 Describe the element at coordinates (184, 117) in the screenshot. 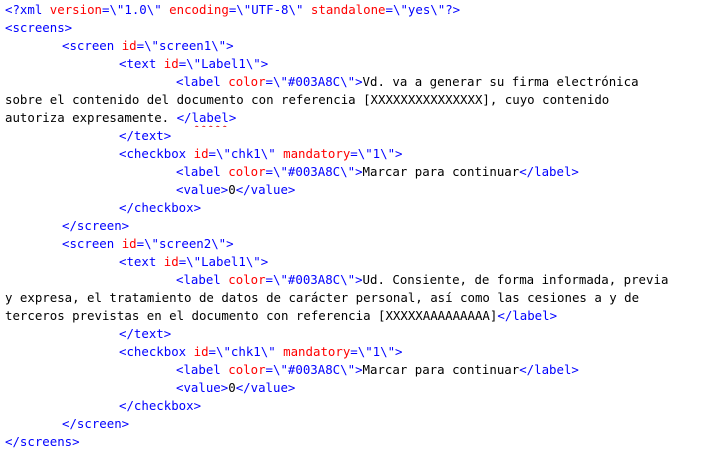

I see `label-close-lt: </` at that location.